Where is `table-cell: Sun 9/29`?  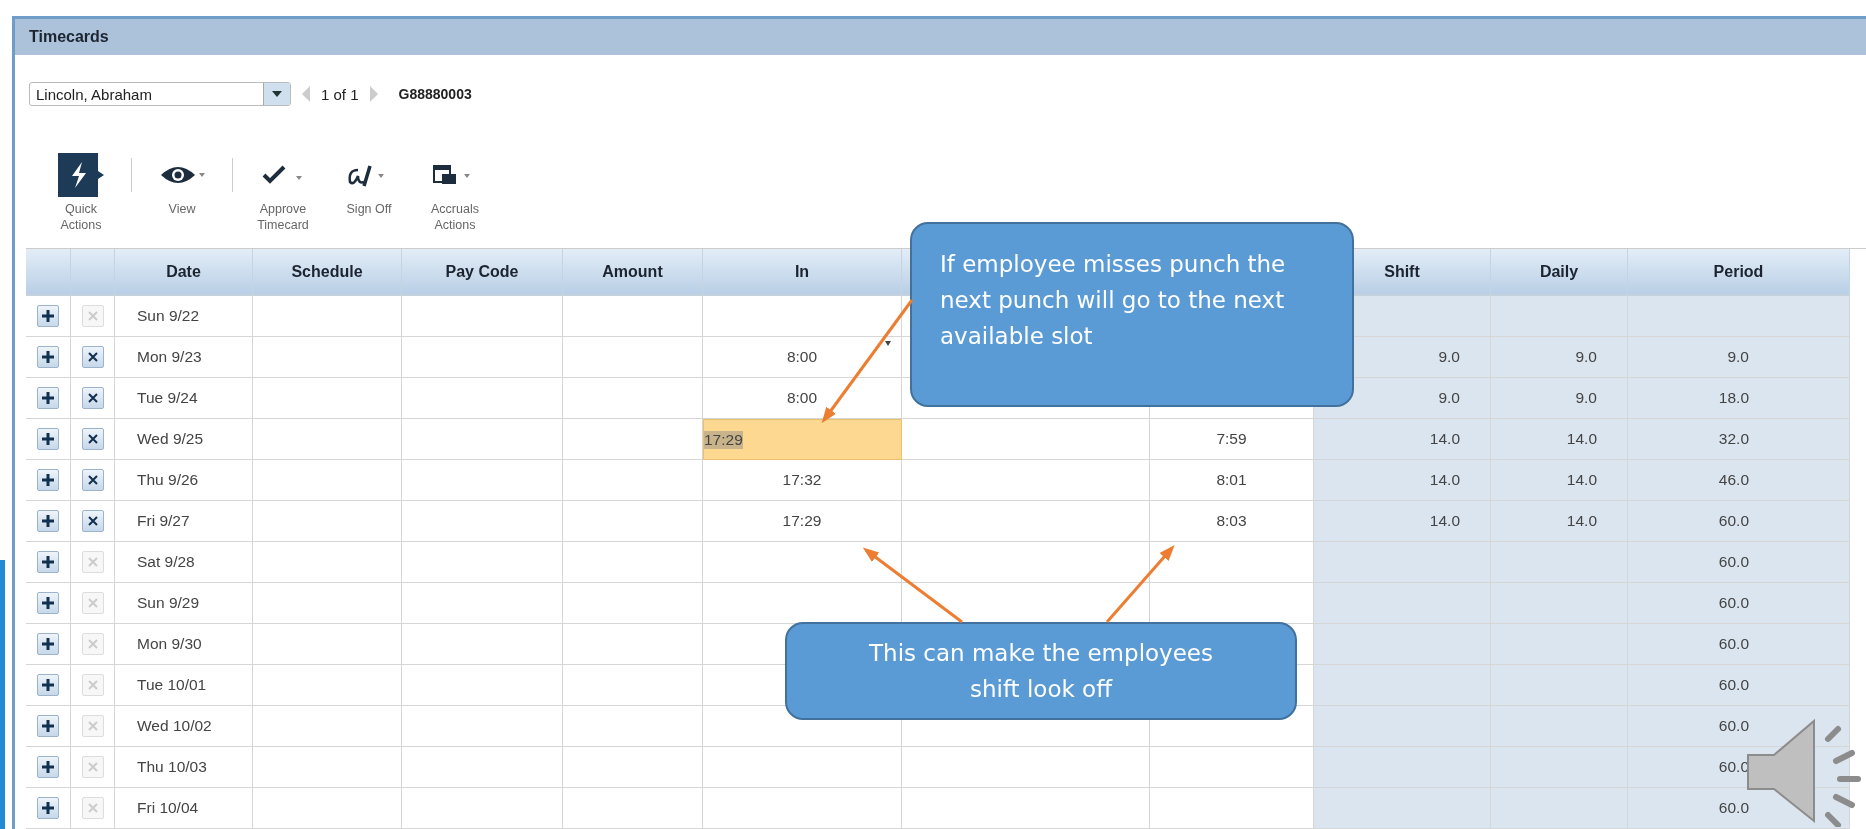
table-cell: Sun 9/29 is located at coordinates (184, 603).